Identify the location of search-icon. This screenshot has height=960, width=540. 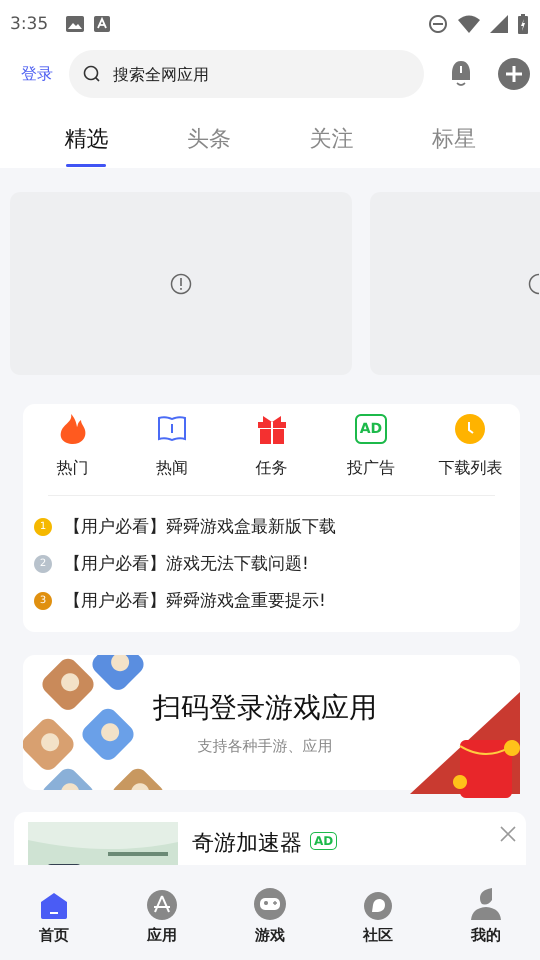
(92, 74).